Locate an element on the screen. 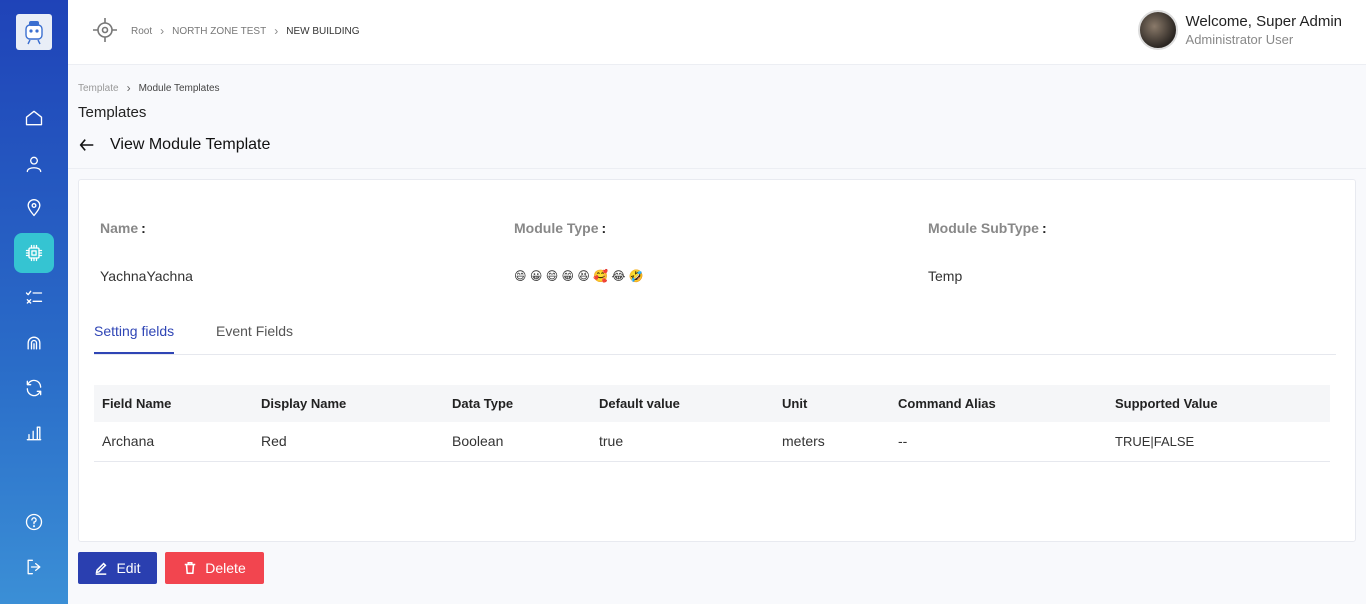  module-subtype-label-text: Module SubType is located at coordinates (983, 228).